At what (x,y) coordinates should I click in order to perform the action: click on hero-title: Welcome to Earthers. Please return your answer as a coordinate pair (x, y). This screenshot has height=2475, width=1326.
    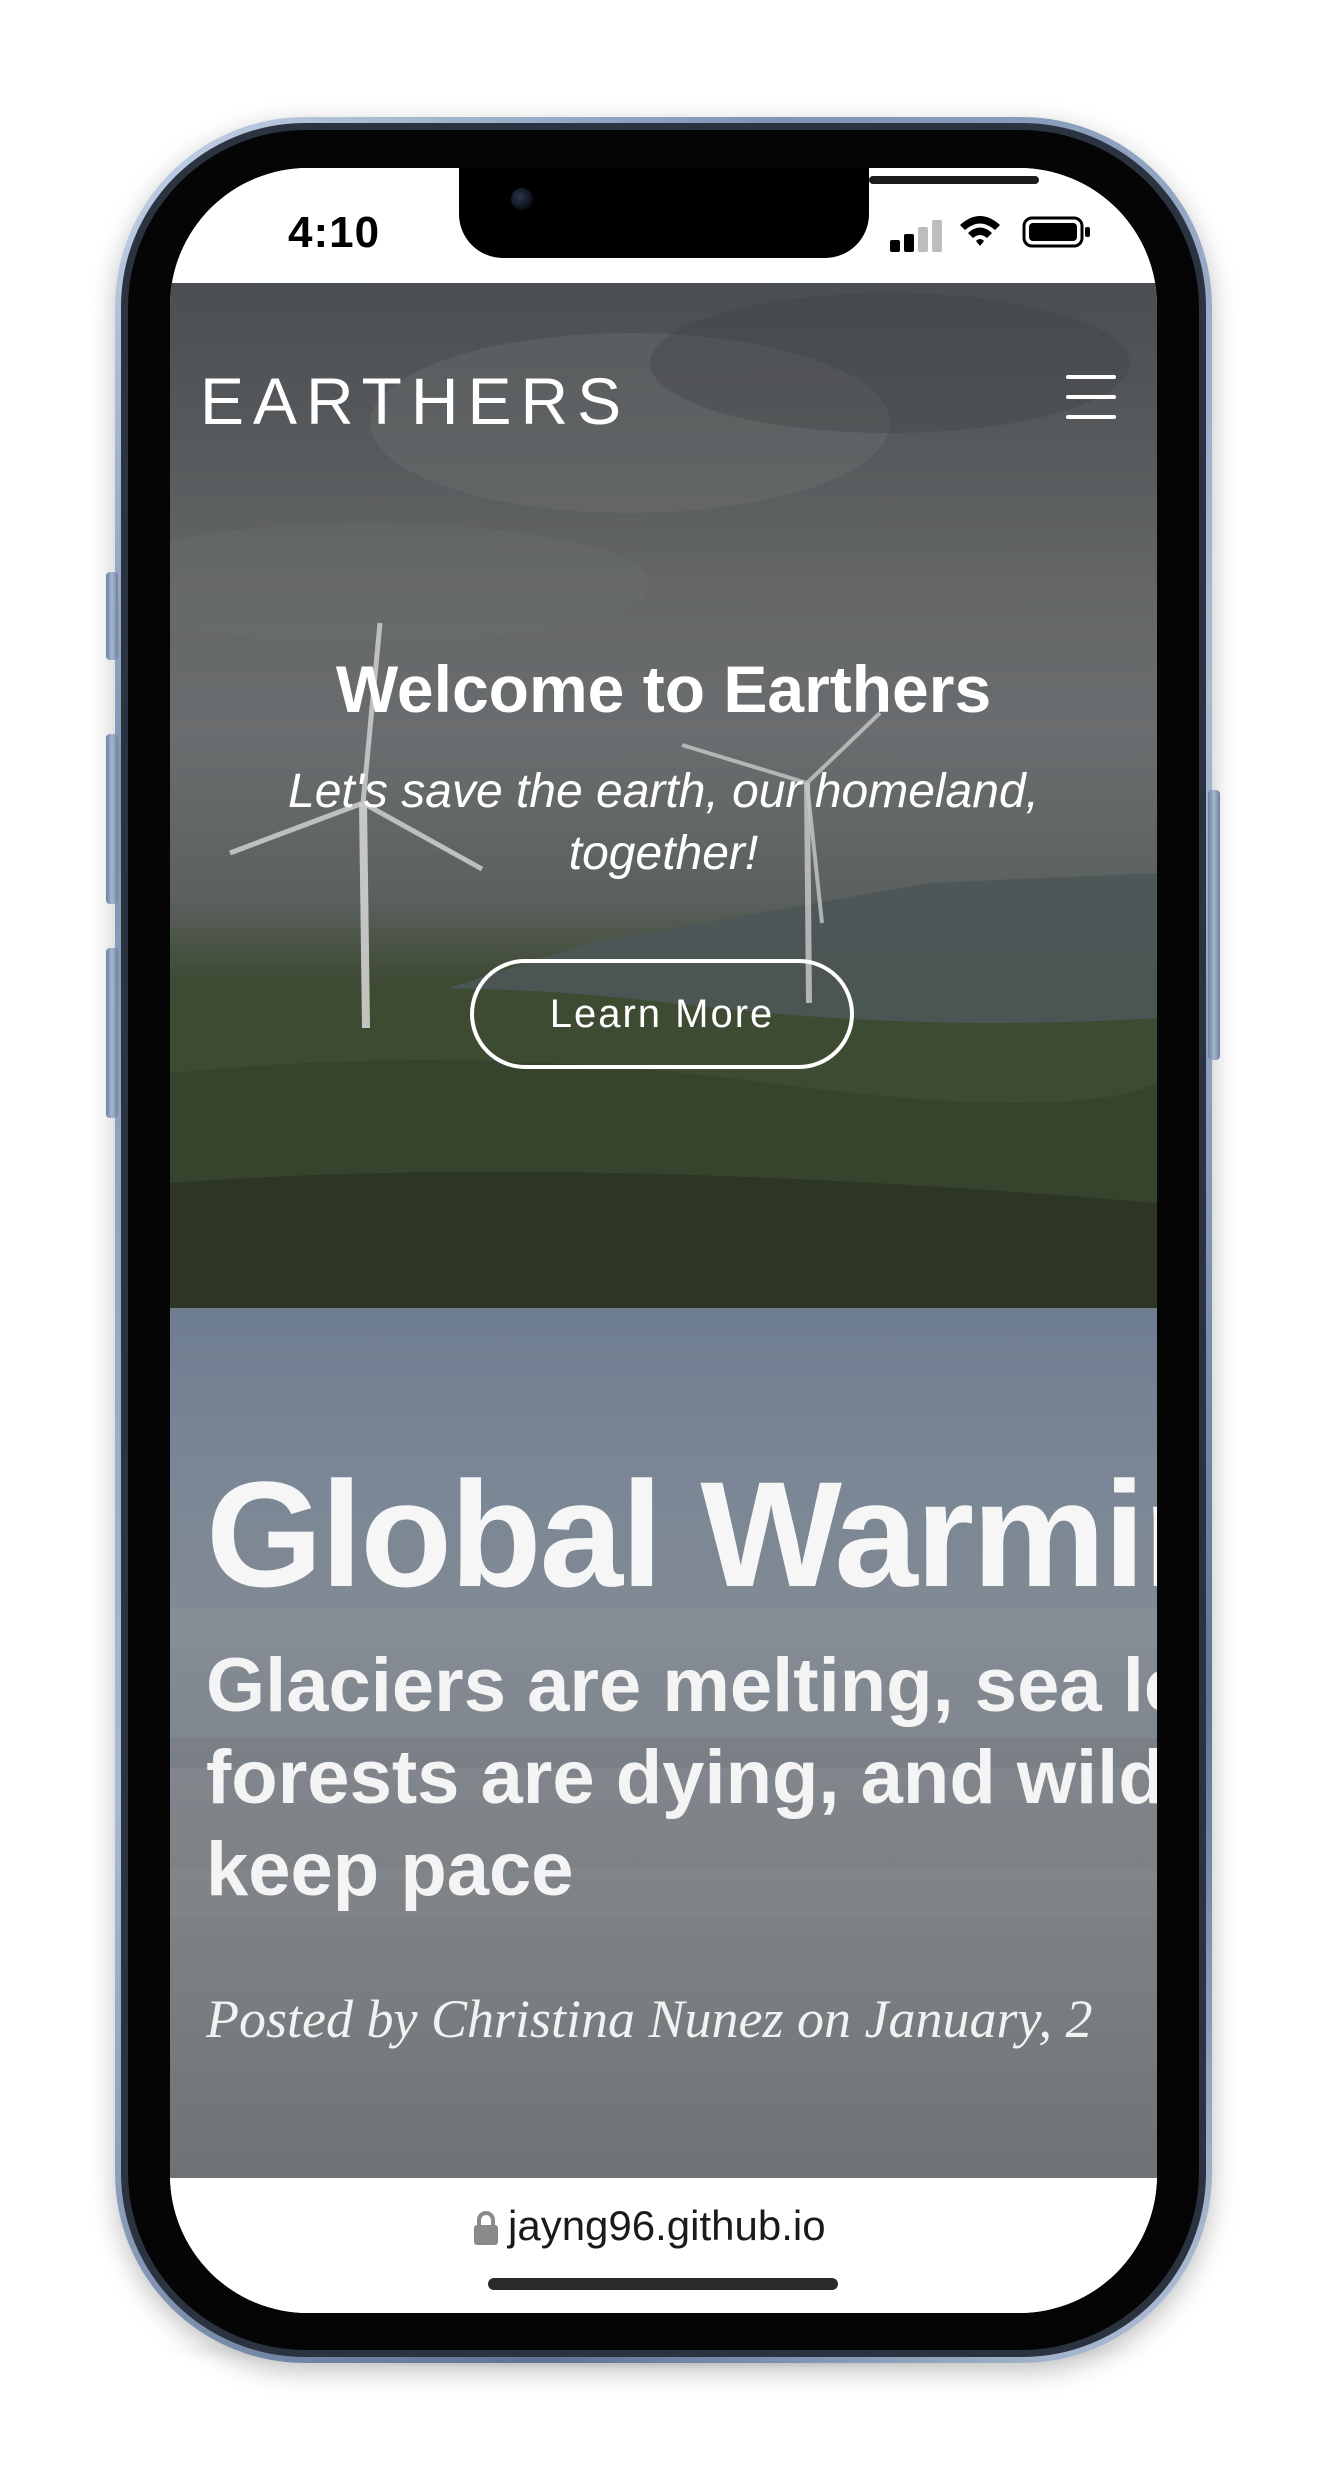
    Looking at the image, I should click on (663, 689).